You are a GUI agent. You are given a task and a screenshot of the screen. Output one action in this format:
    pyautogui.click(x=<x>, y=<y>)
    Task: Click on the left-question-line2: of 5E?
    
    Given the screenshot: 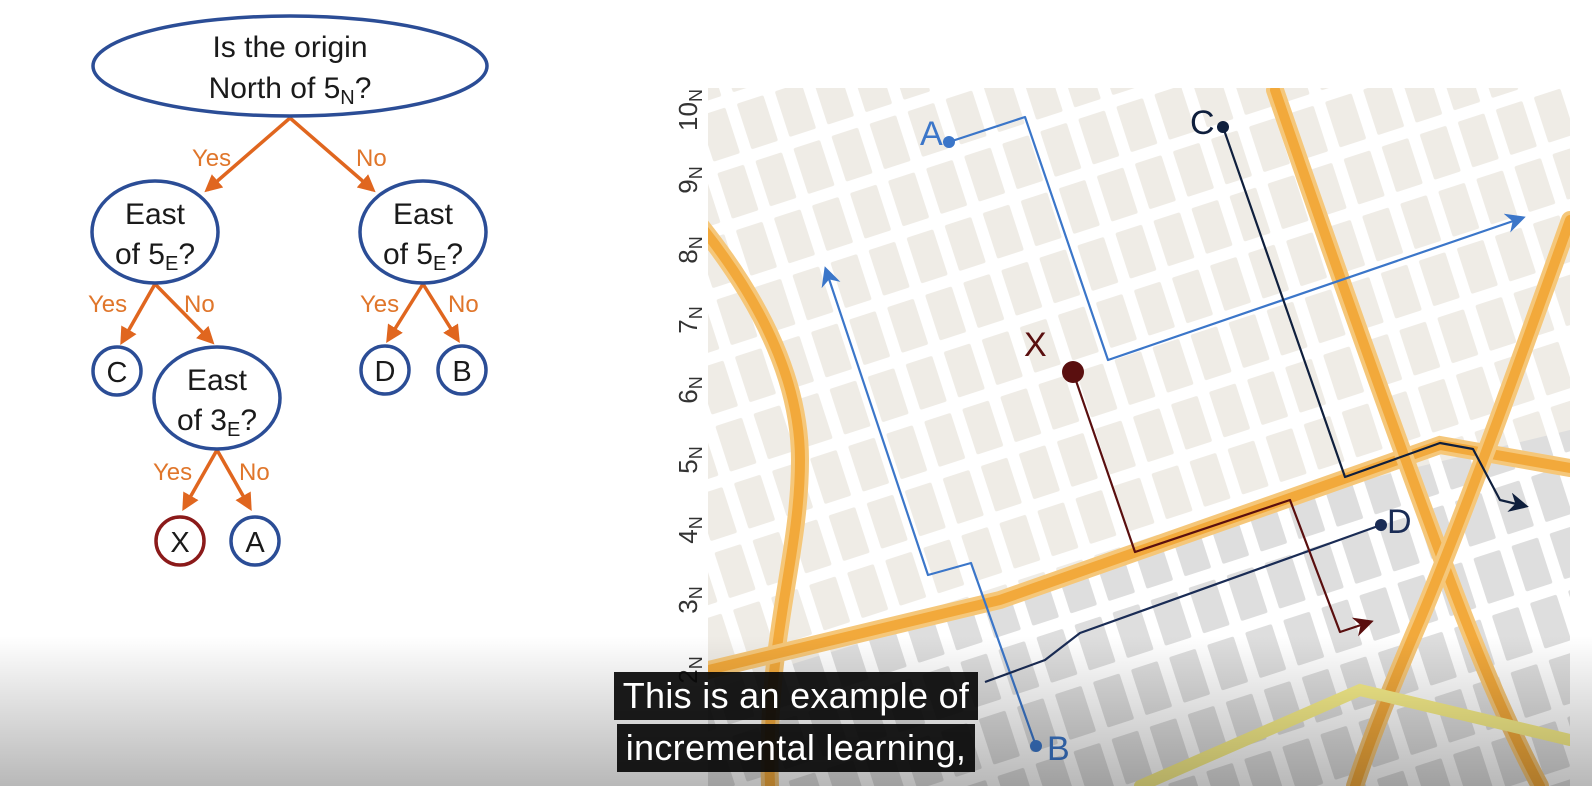 What is the action you would take?
    pyautogui.click(x=155, y=256)
    